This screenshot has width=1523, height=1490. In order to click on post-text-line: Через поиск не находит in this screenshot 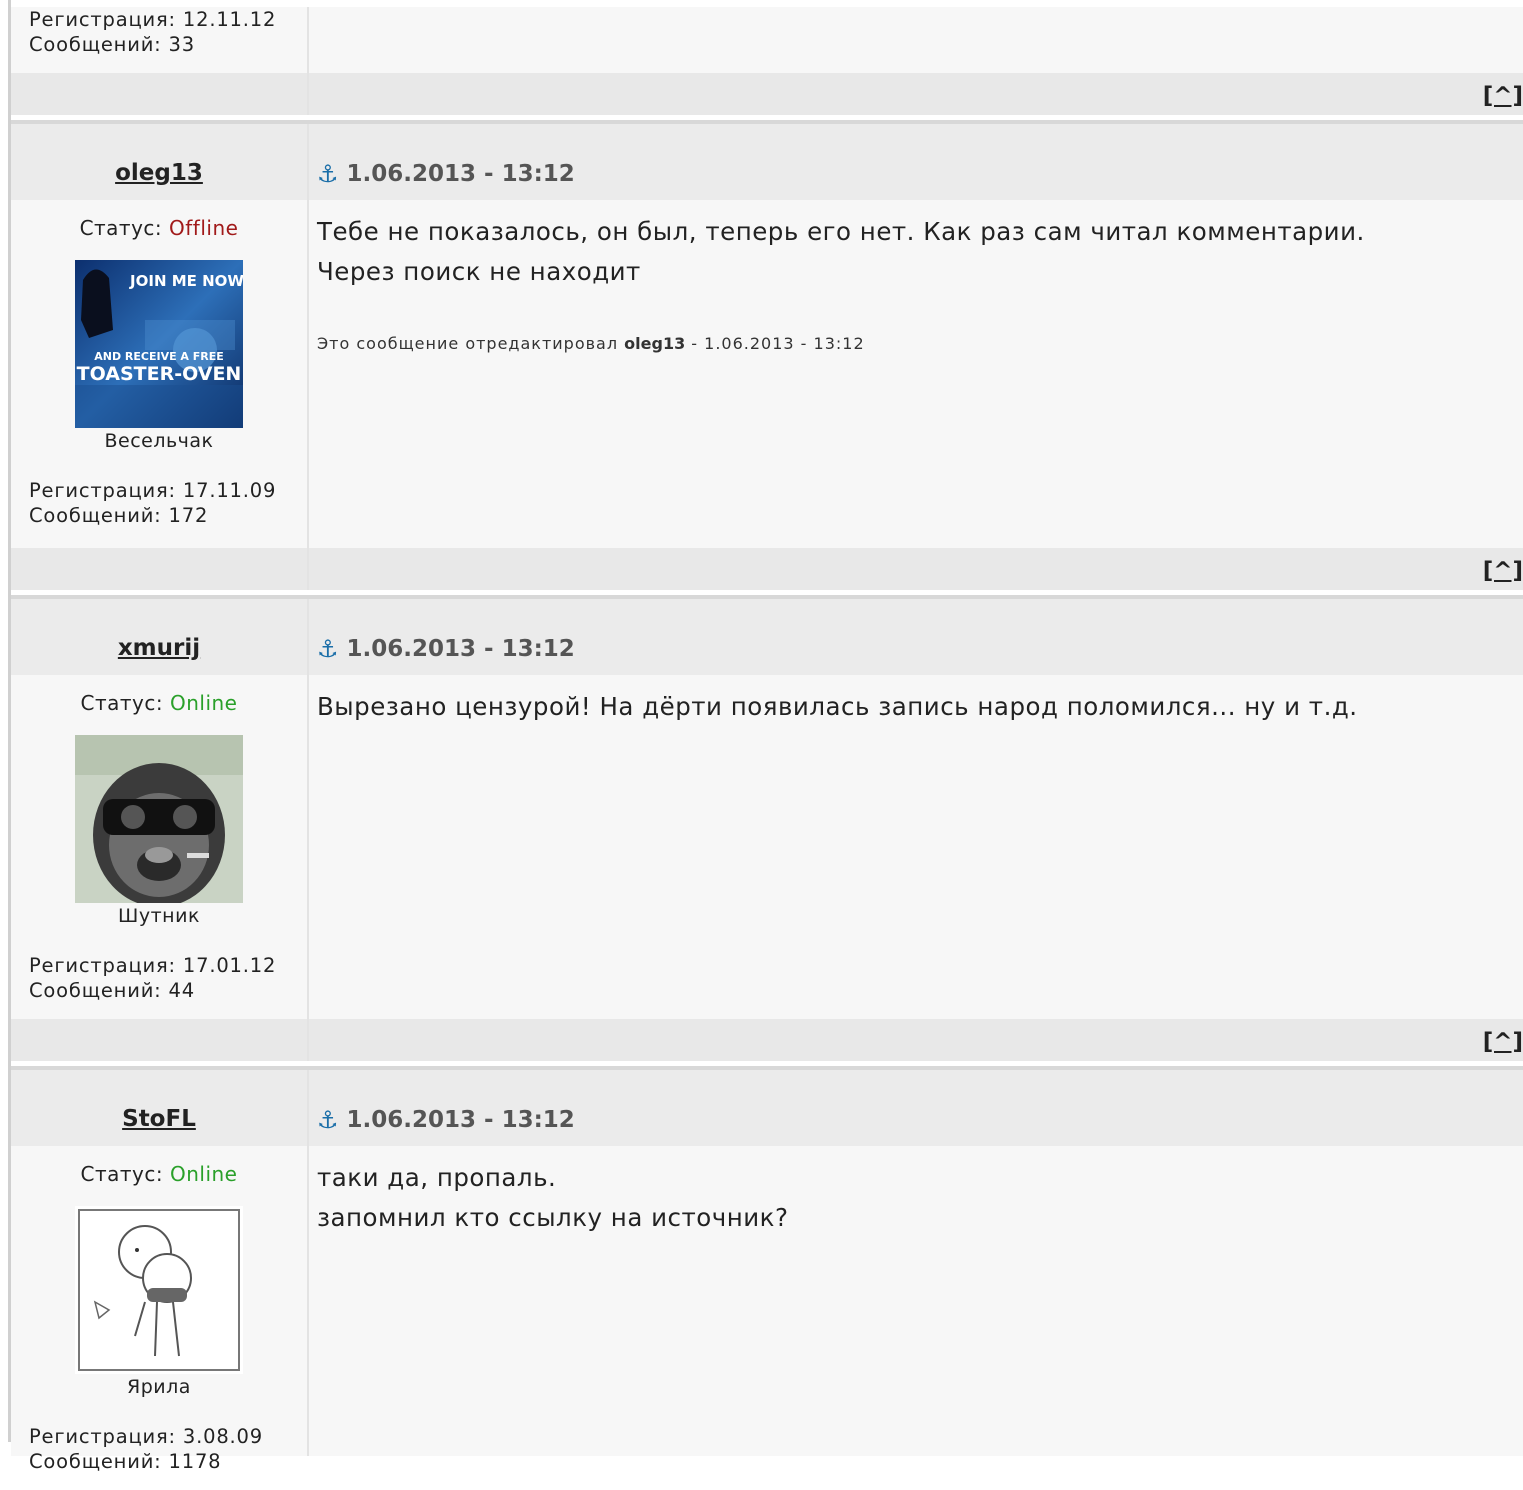, I will do `click(479, 271)`.